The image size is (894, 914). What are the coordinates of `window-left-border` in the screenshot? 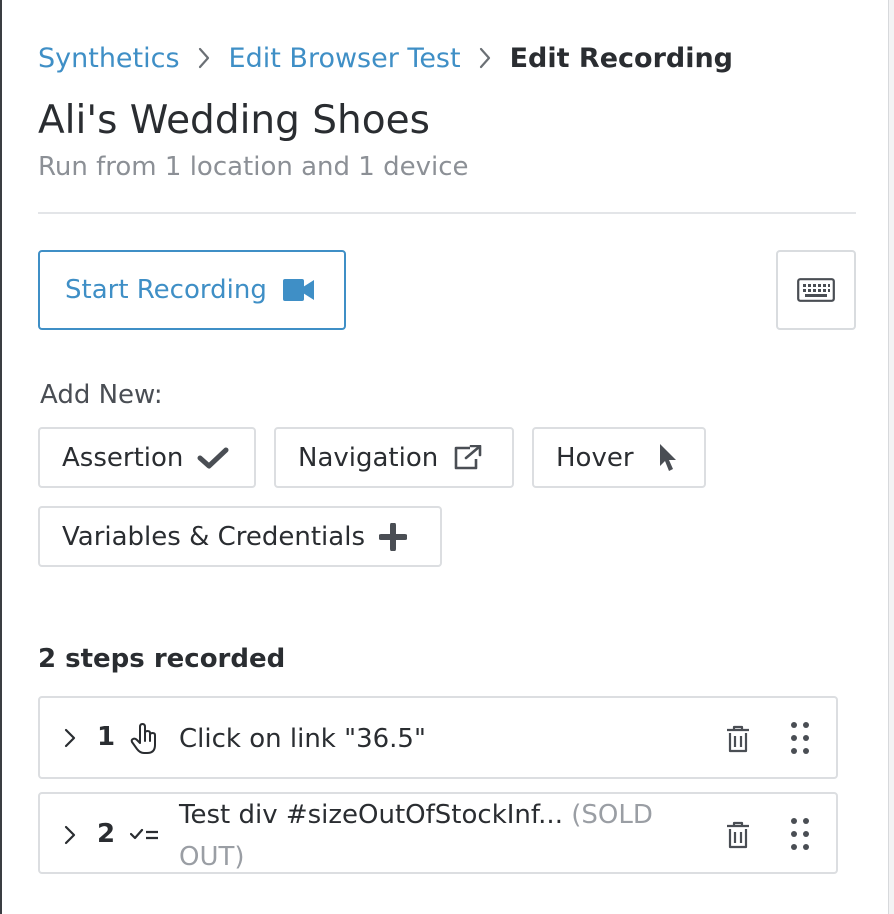 It's located at (1, 457).